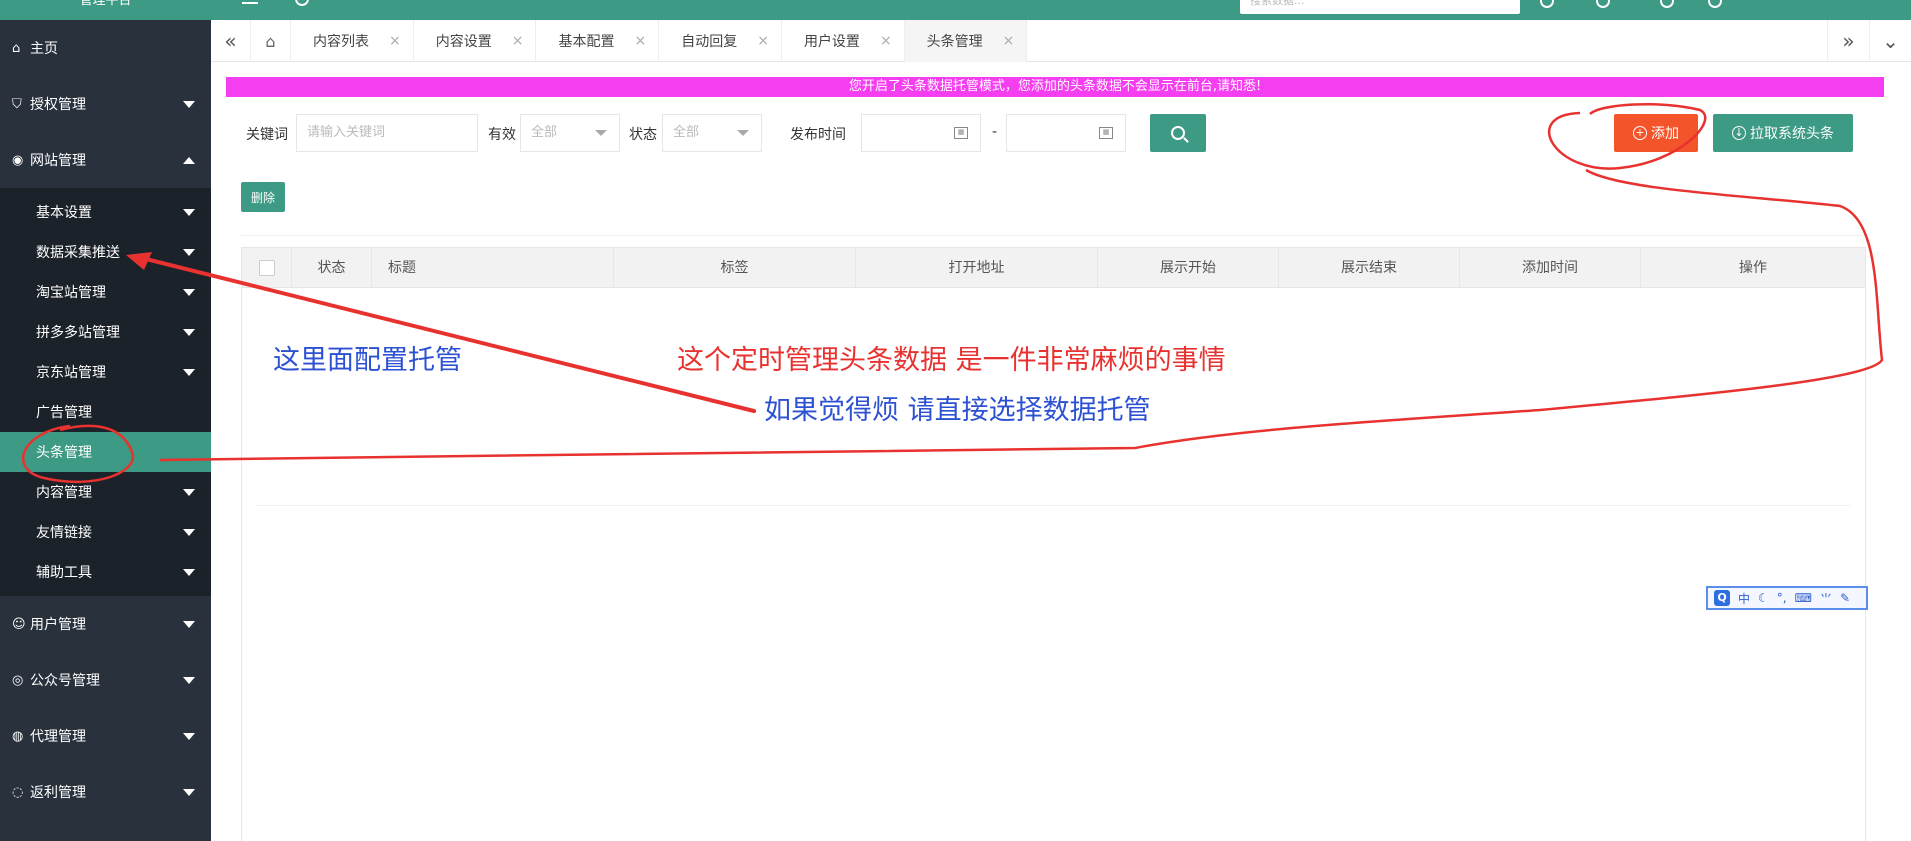 This screenshot has width=1911, height=841. I want to click on sidebar-item-label: 基本设置, so click(64, 213).